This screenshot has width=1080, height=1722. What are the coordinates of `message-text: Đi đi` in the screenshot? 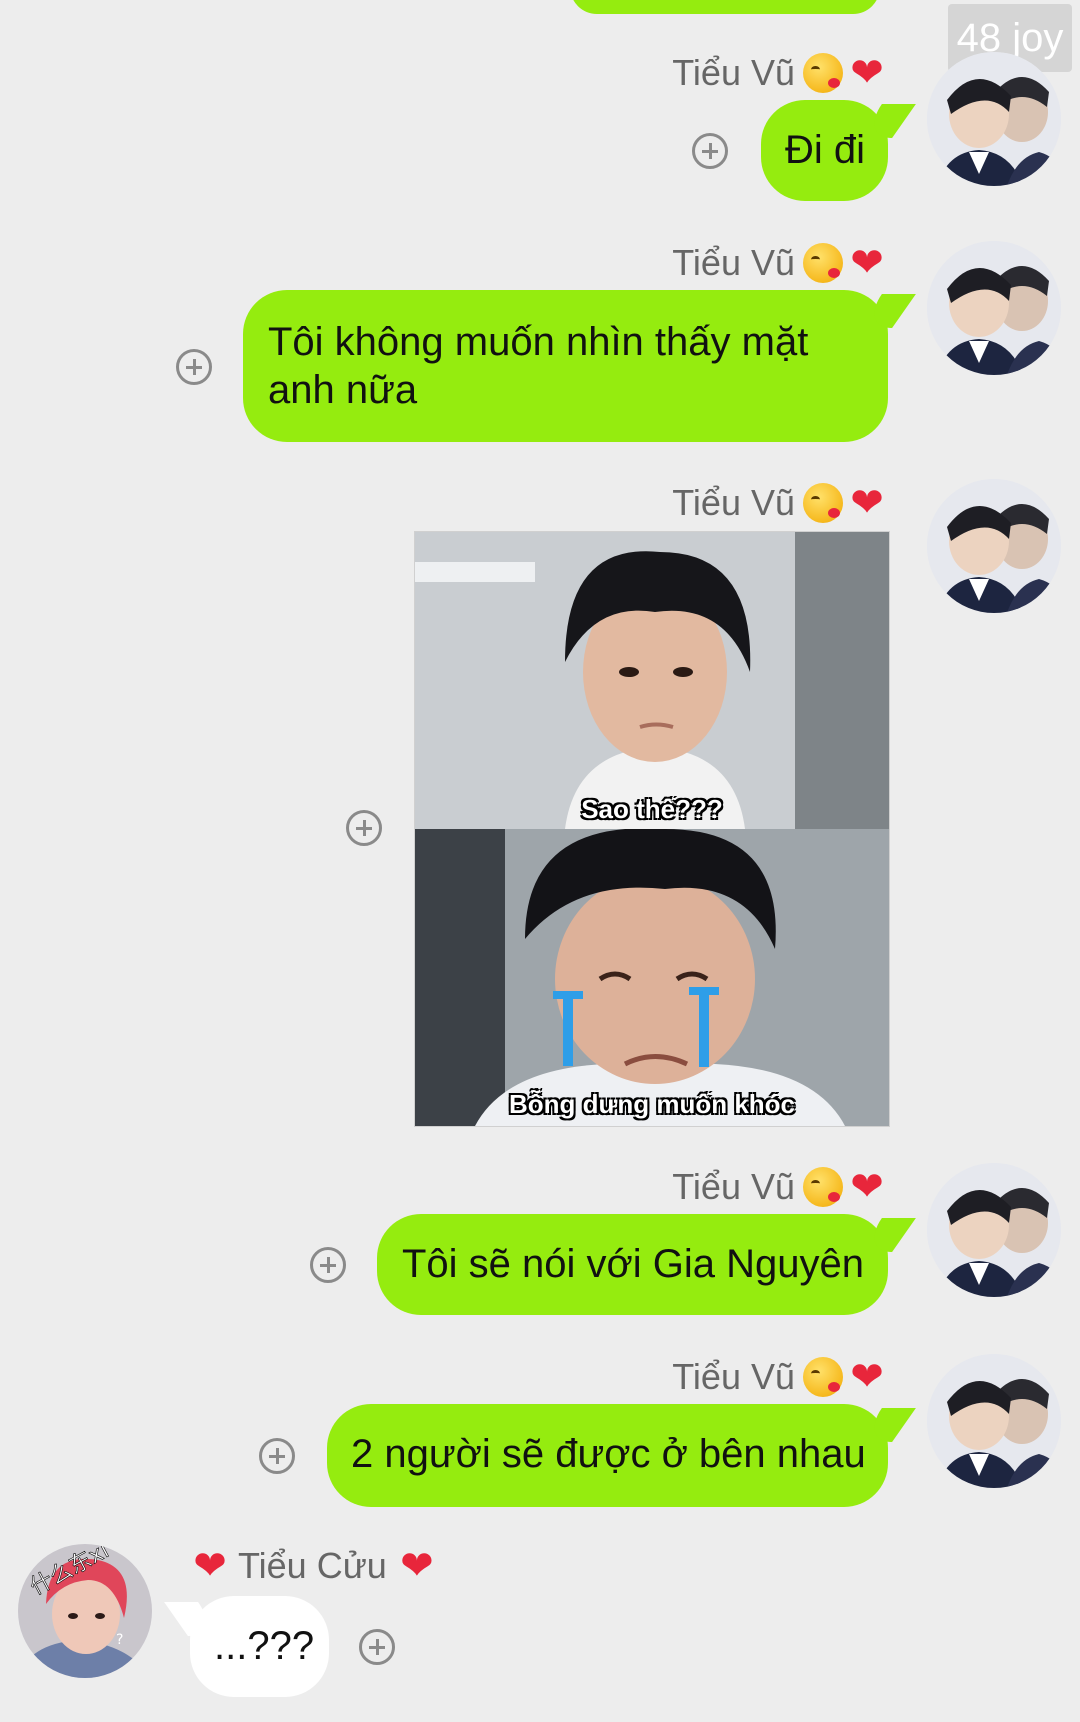 It's located at (825, 150).